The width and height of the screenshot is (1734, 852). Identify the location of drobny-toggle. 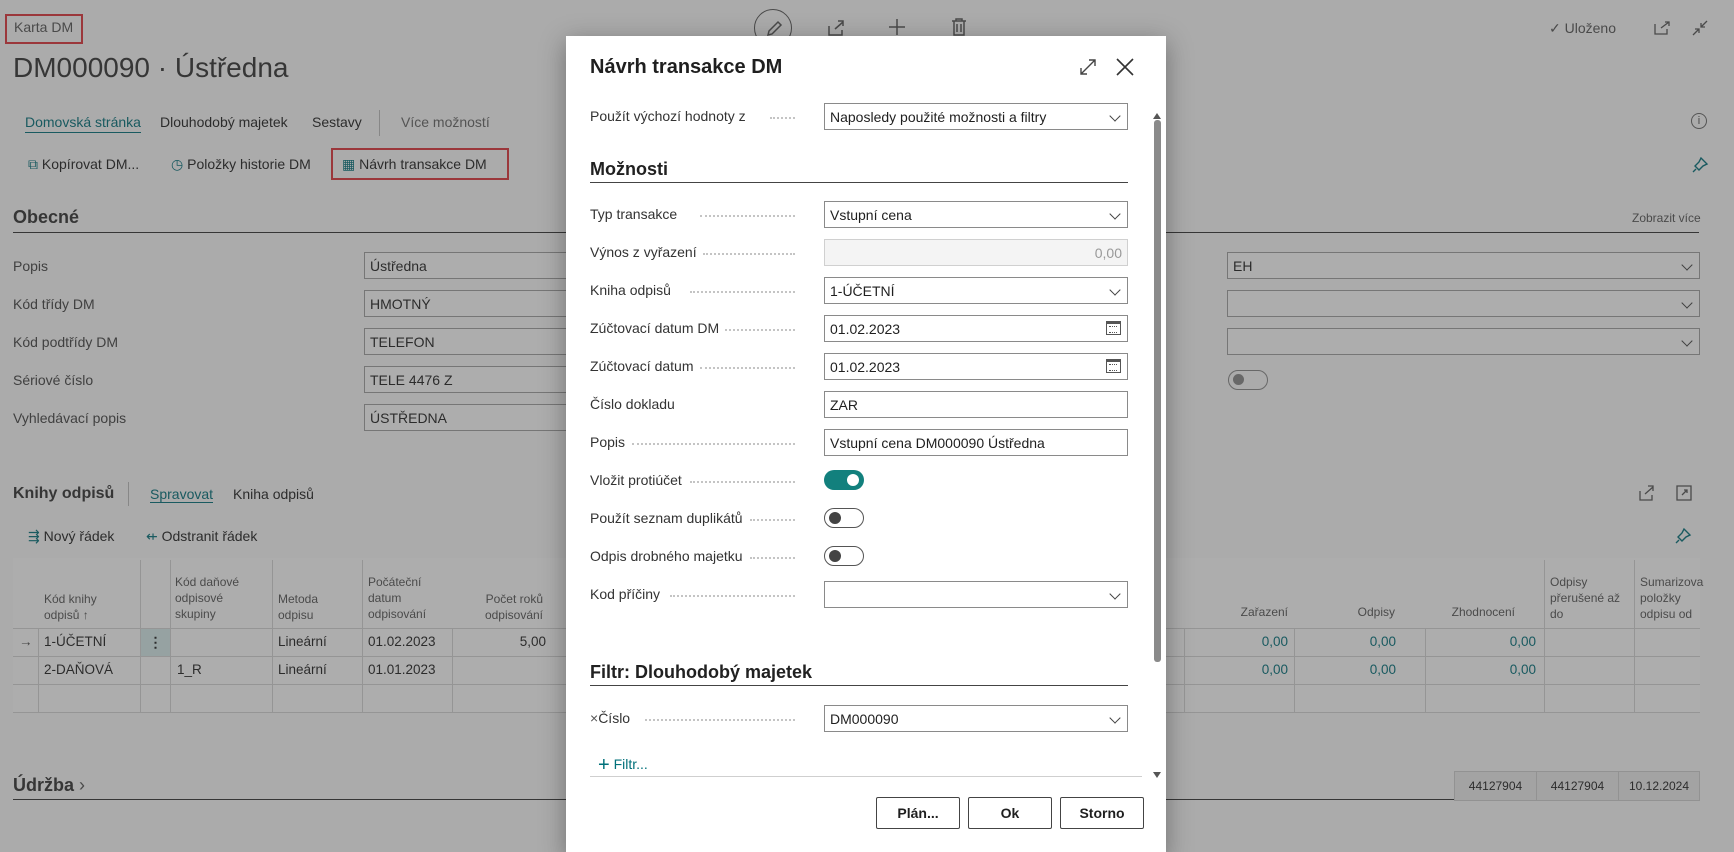
(844, 556).